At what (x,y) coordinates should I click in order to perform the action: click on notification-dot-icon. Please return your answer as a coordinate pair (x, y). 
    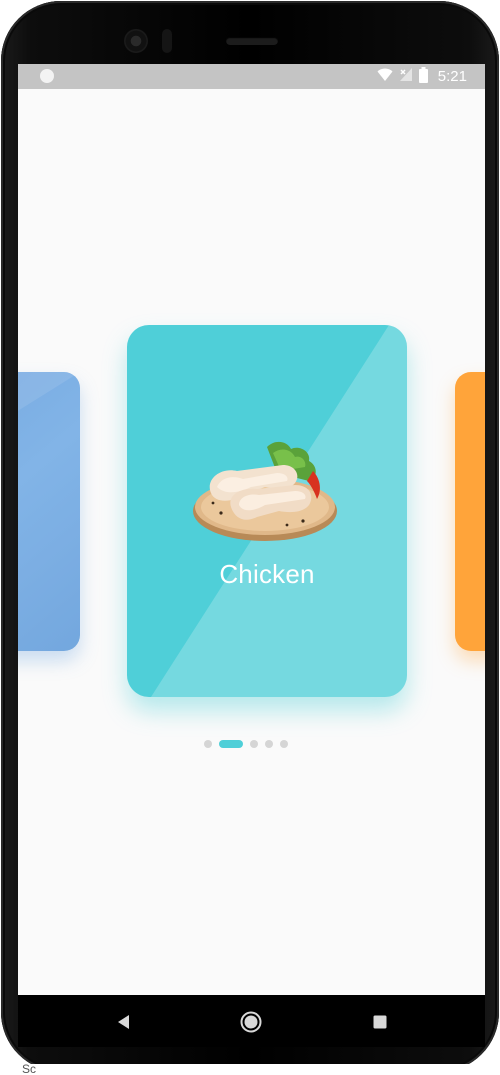
    Looking at the image, I should click on (47, 76).